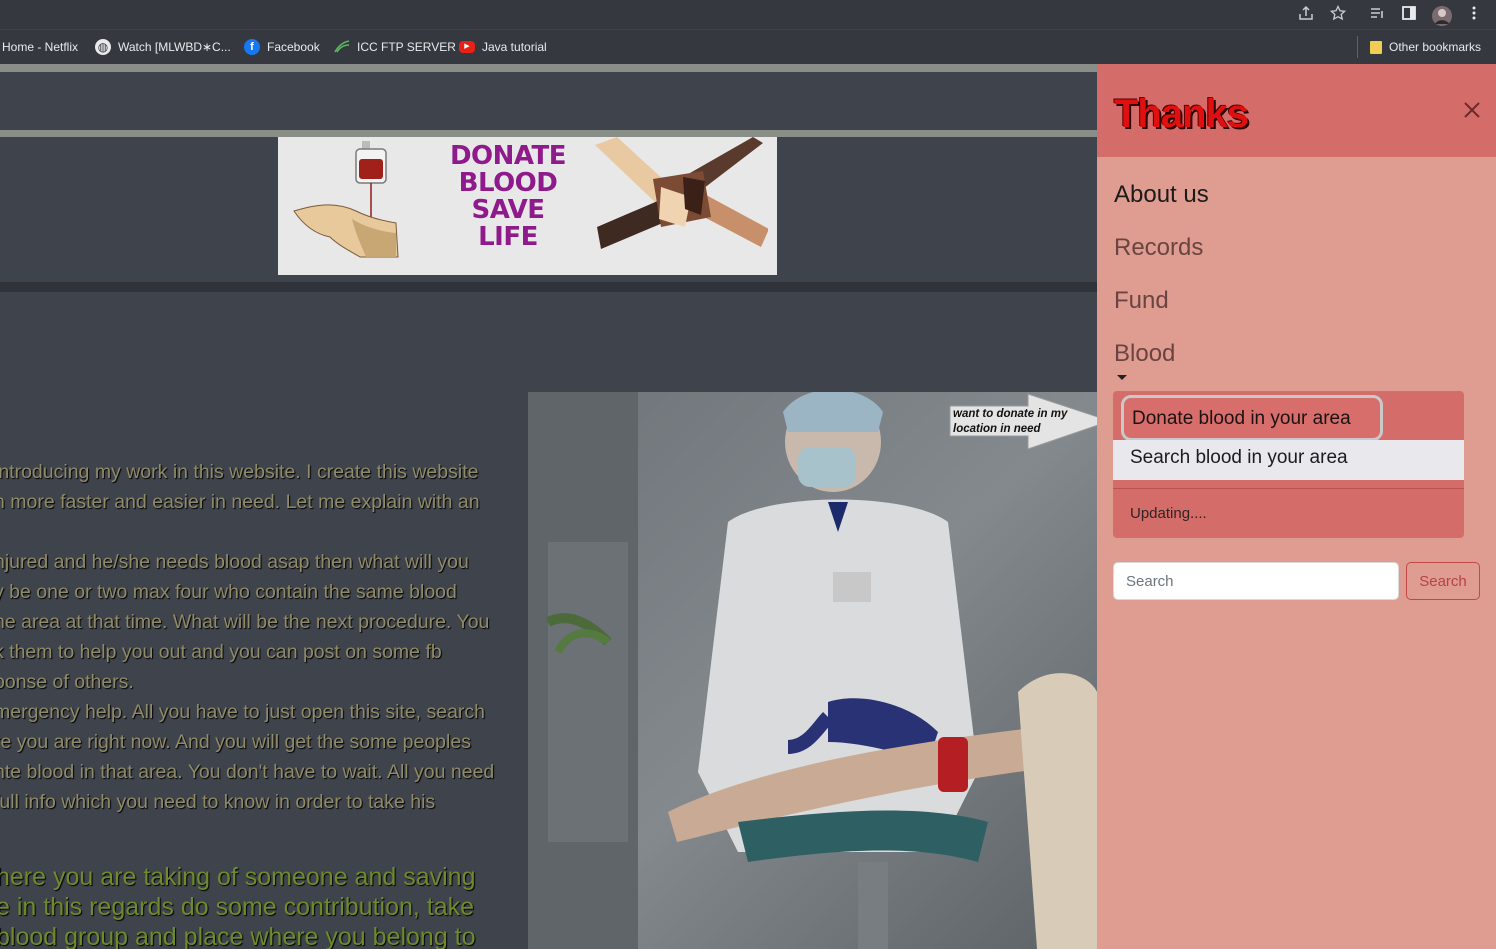  Describe the element at coordinates (1288, 488) in the screenshot. I see `dropdown-divider` at that location.